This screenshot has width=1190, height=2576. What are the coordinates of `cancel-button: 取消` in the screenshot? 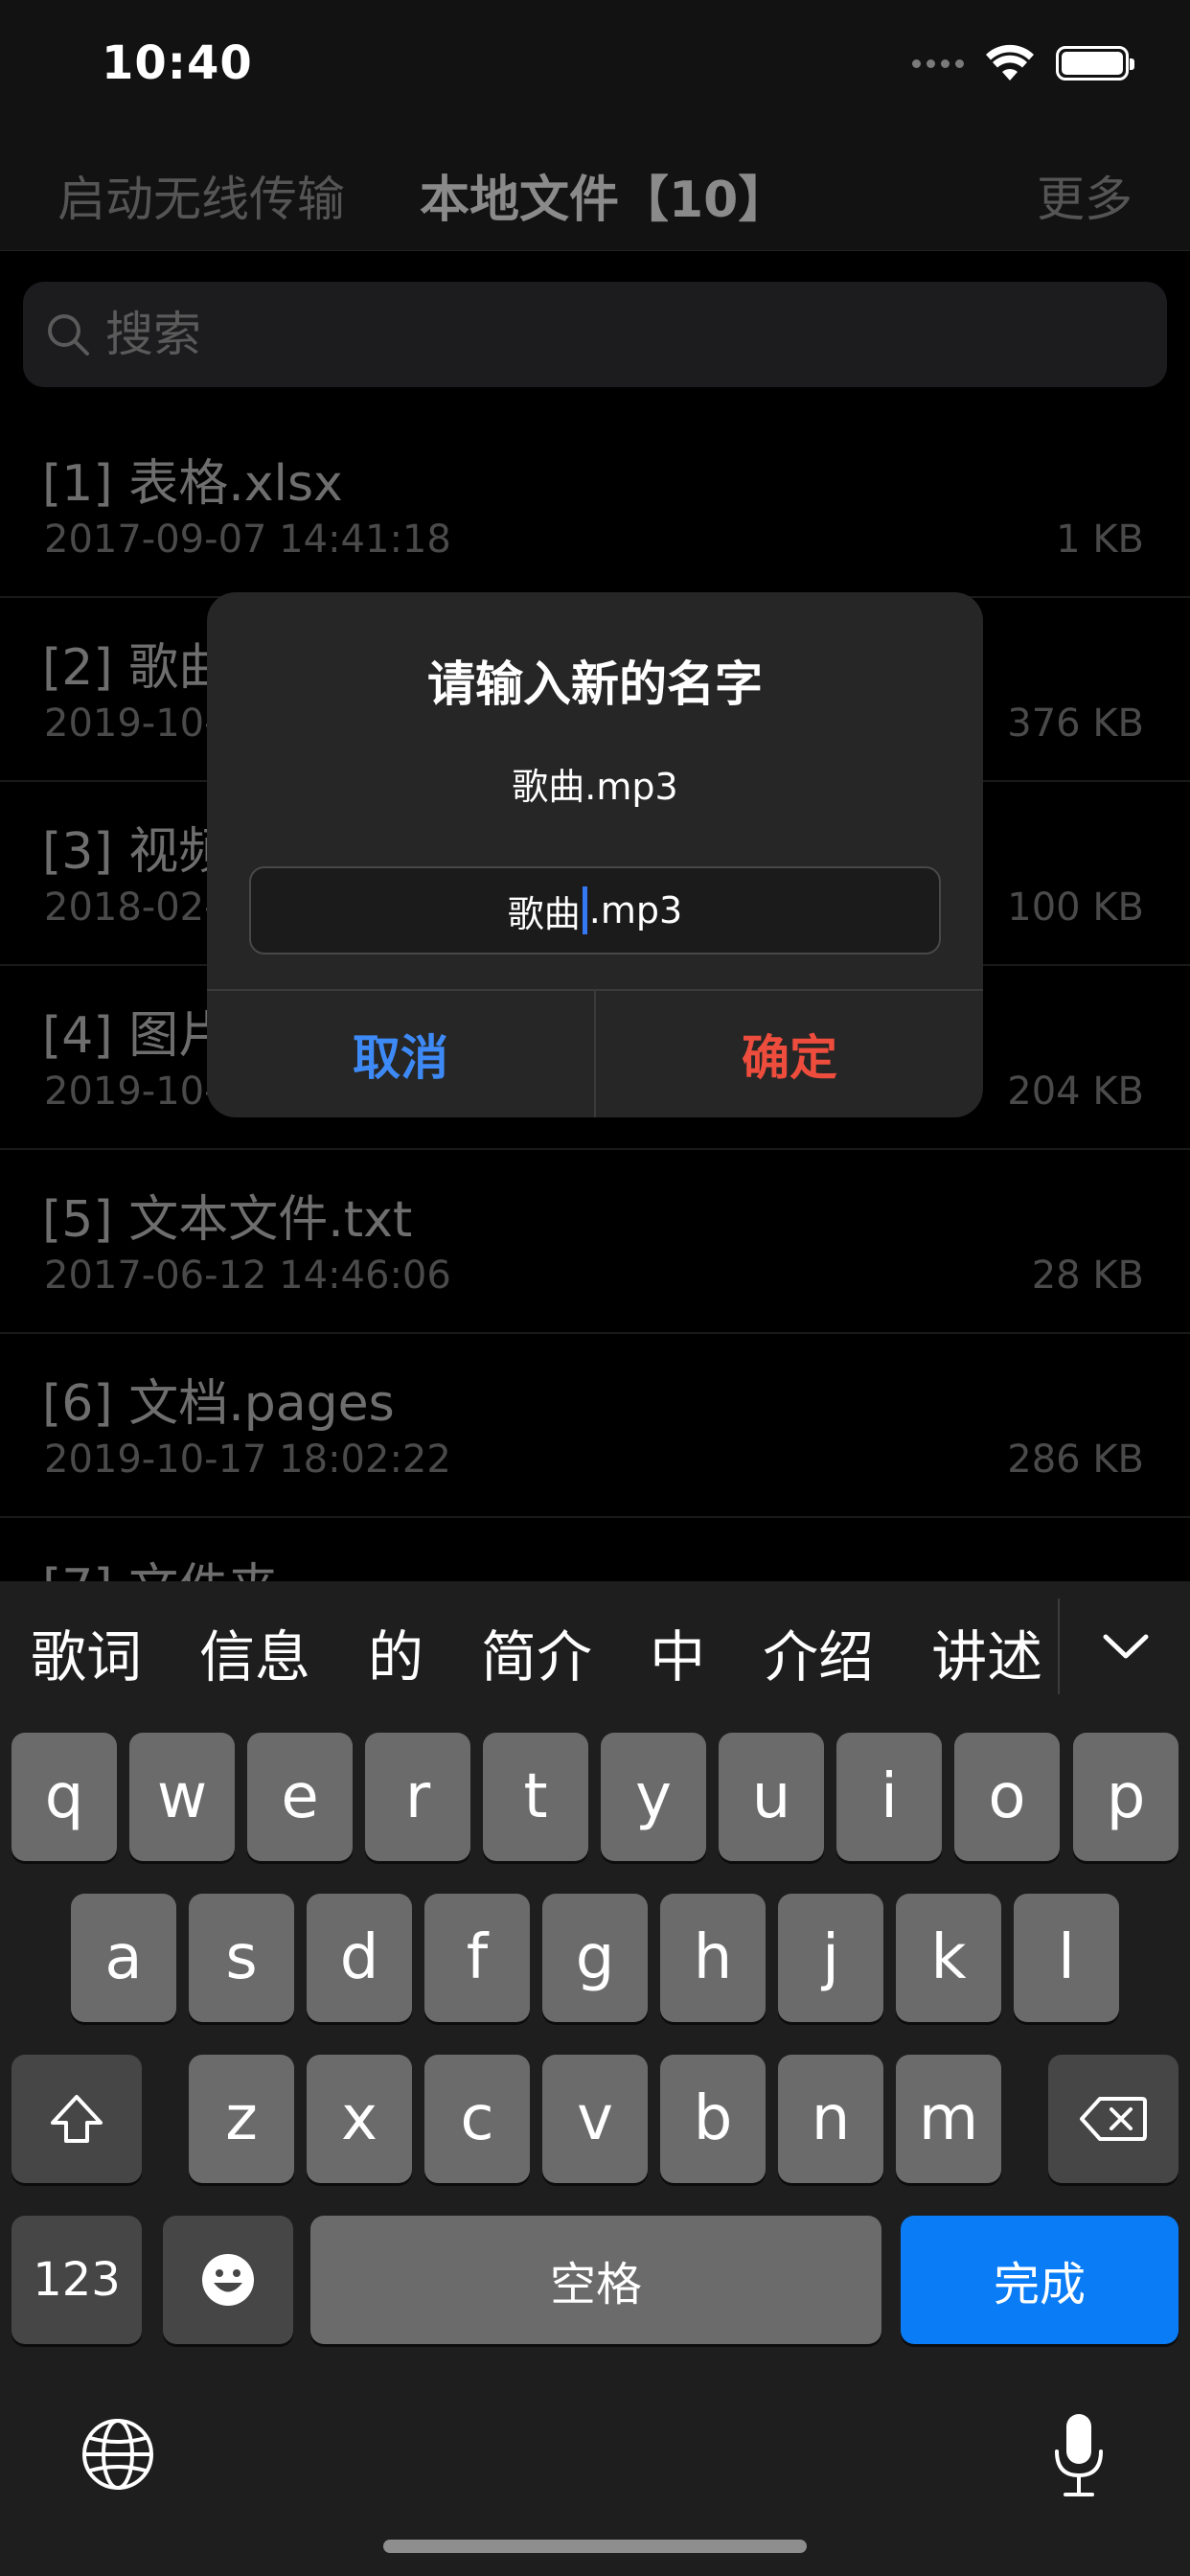 It's located at (401, 1054).